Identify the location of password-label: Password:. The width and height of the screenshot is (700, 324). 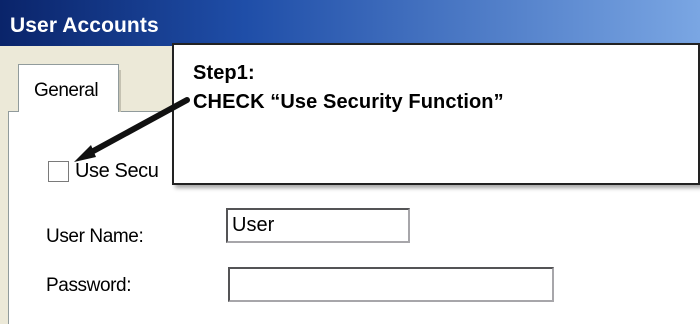
(89, 285).